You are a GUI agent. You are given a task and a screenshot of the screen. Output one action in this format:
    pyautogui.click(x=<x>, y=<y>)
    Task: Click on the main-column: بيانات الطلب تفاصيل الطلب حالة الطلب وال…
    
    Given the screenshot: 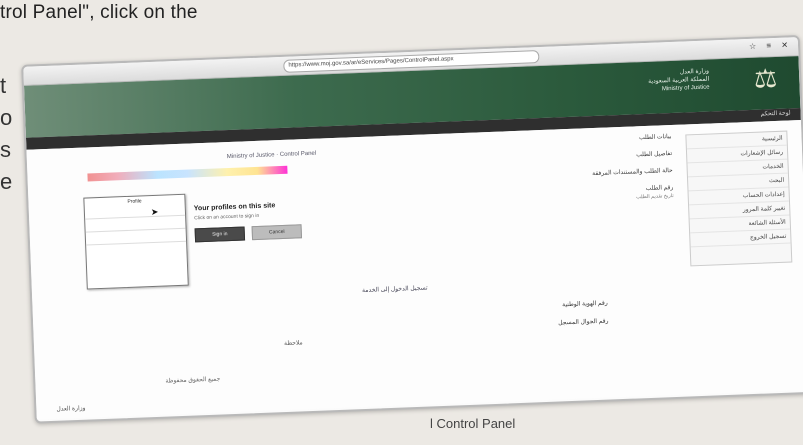 What is the action you would take?
    pyautogui.click(x=547, y=176)
    